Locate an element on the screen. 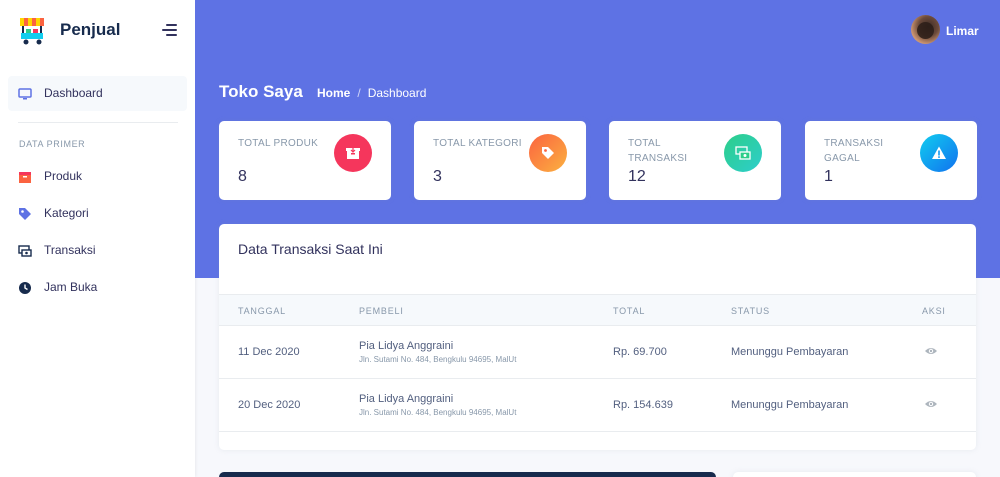 This screenshot has height=477, width=1000. monitor-icon is located at coordinates (25, 94).